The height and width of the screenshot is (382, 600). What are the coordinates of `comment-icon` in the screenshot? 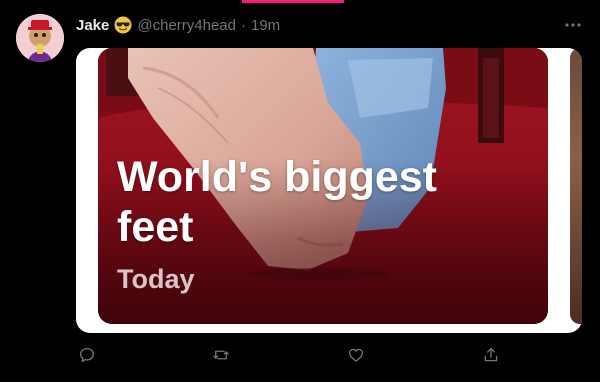 It's located at (87, 355).